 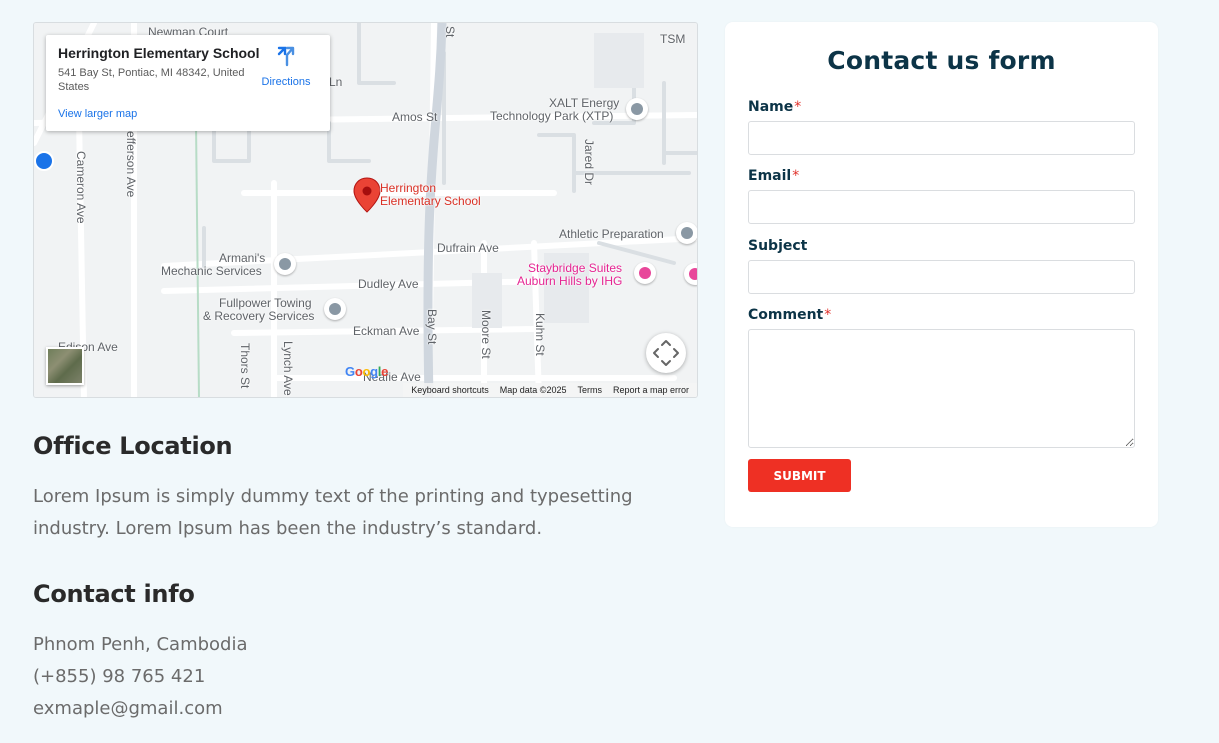 I want to click on pin-label-line2: Elementary School, so click(x=430, y=201).